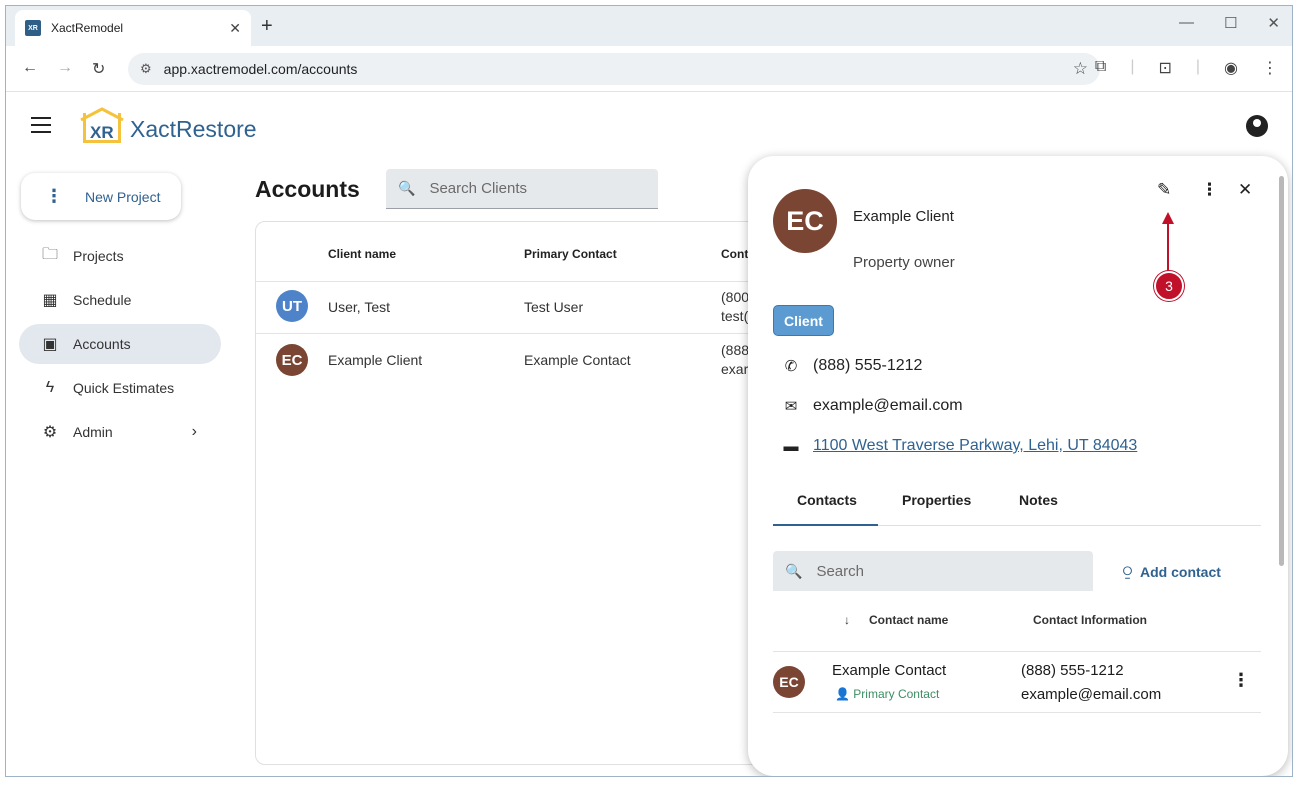  What do you see at coordinates (554, 307) in the screenshot?
I see `primary-contact: Test User` at bounding box center [554, 307].